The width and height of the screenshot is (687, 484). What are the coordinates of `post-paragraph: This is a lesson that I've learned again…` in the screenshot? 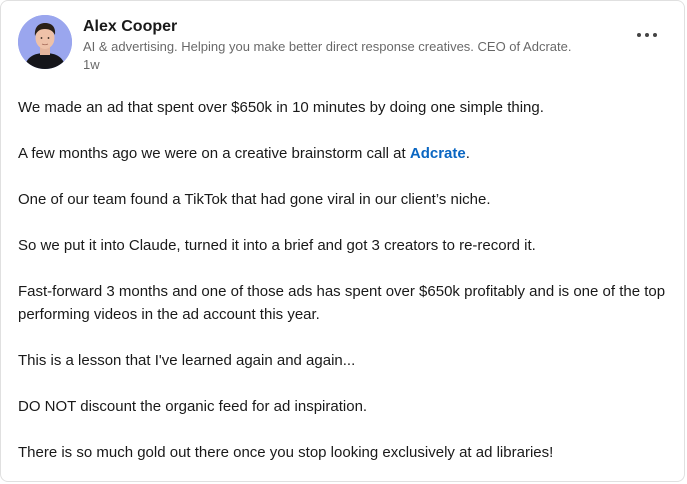 It's located at (187, 360).